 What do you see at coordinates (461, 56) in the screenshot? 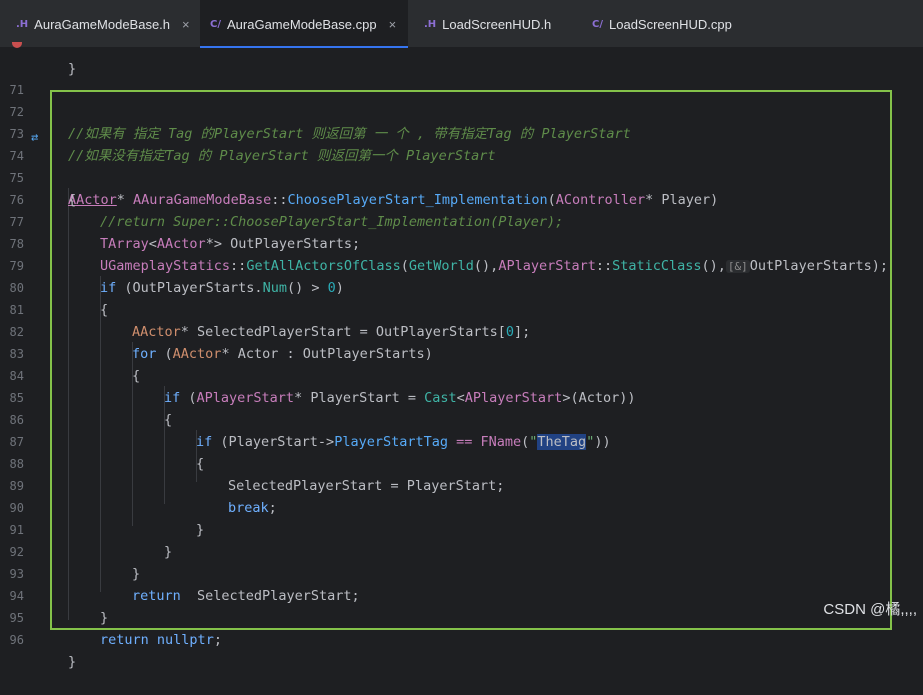
I see `code-line: }` at bounding box center [461, 56].